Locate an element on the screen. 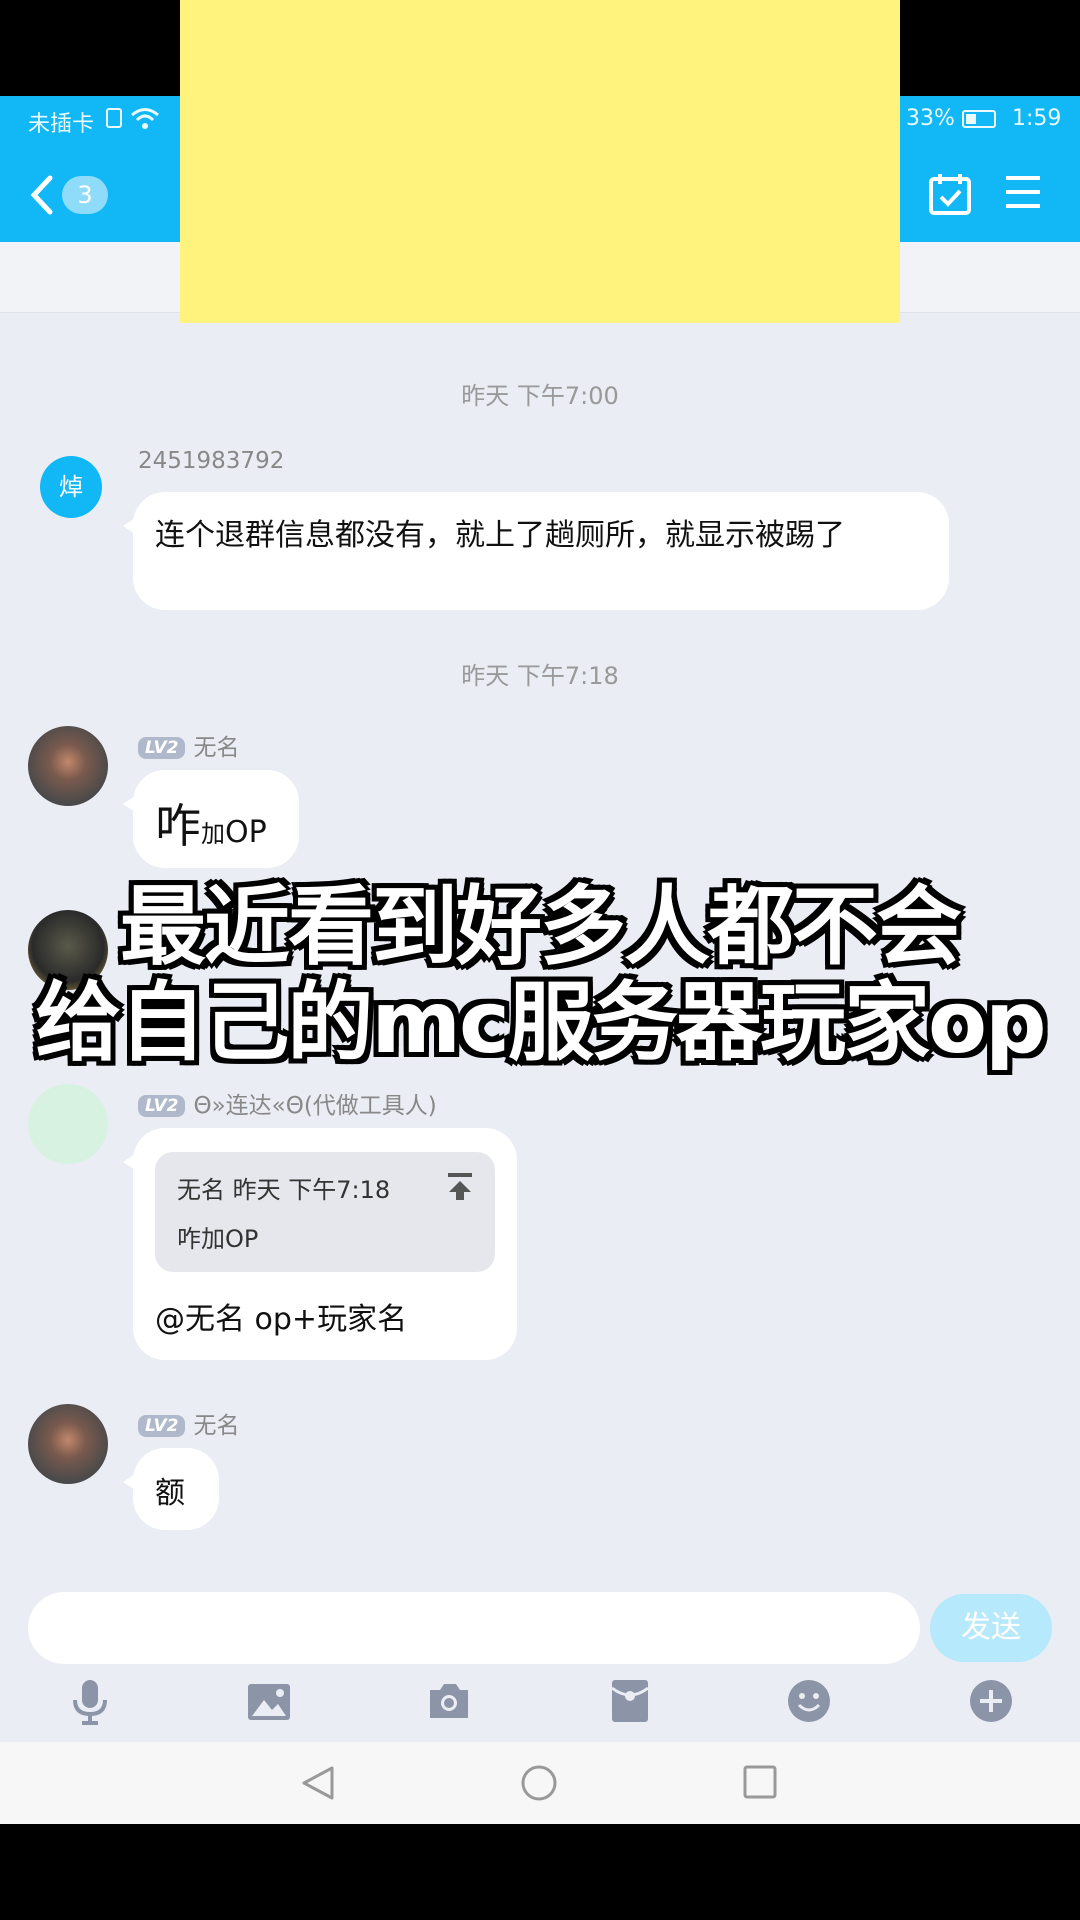 The height and width of the screenshot is (1920, 1080). redaction-overlay is located at coordinates (540, 161).